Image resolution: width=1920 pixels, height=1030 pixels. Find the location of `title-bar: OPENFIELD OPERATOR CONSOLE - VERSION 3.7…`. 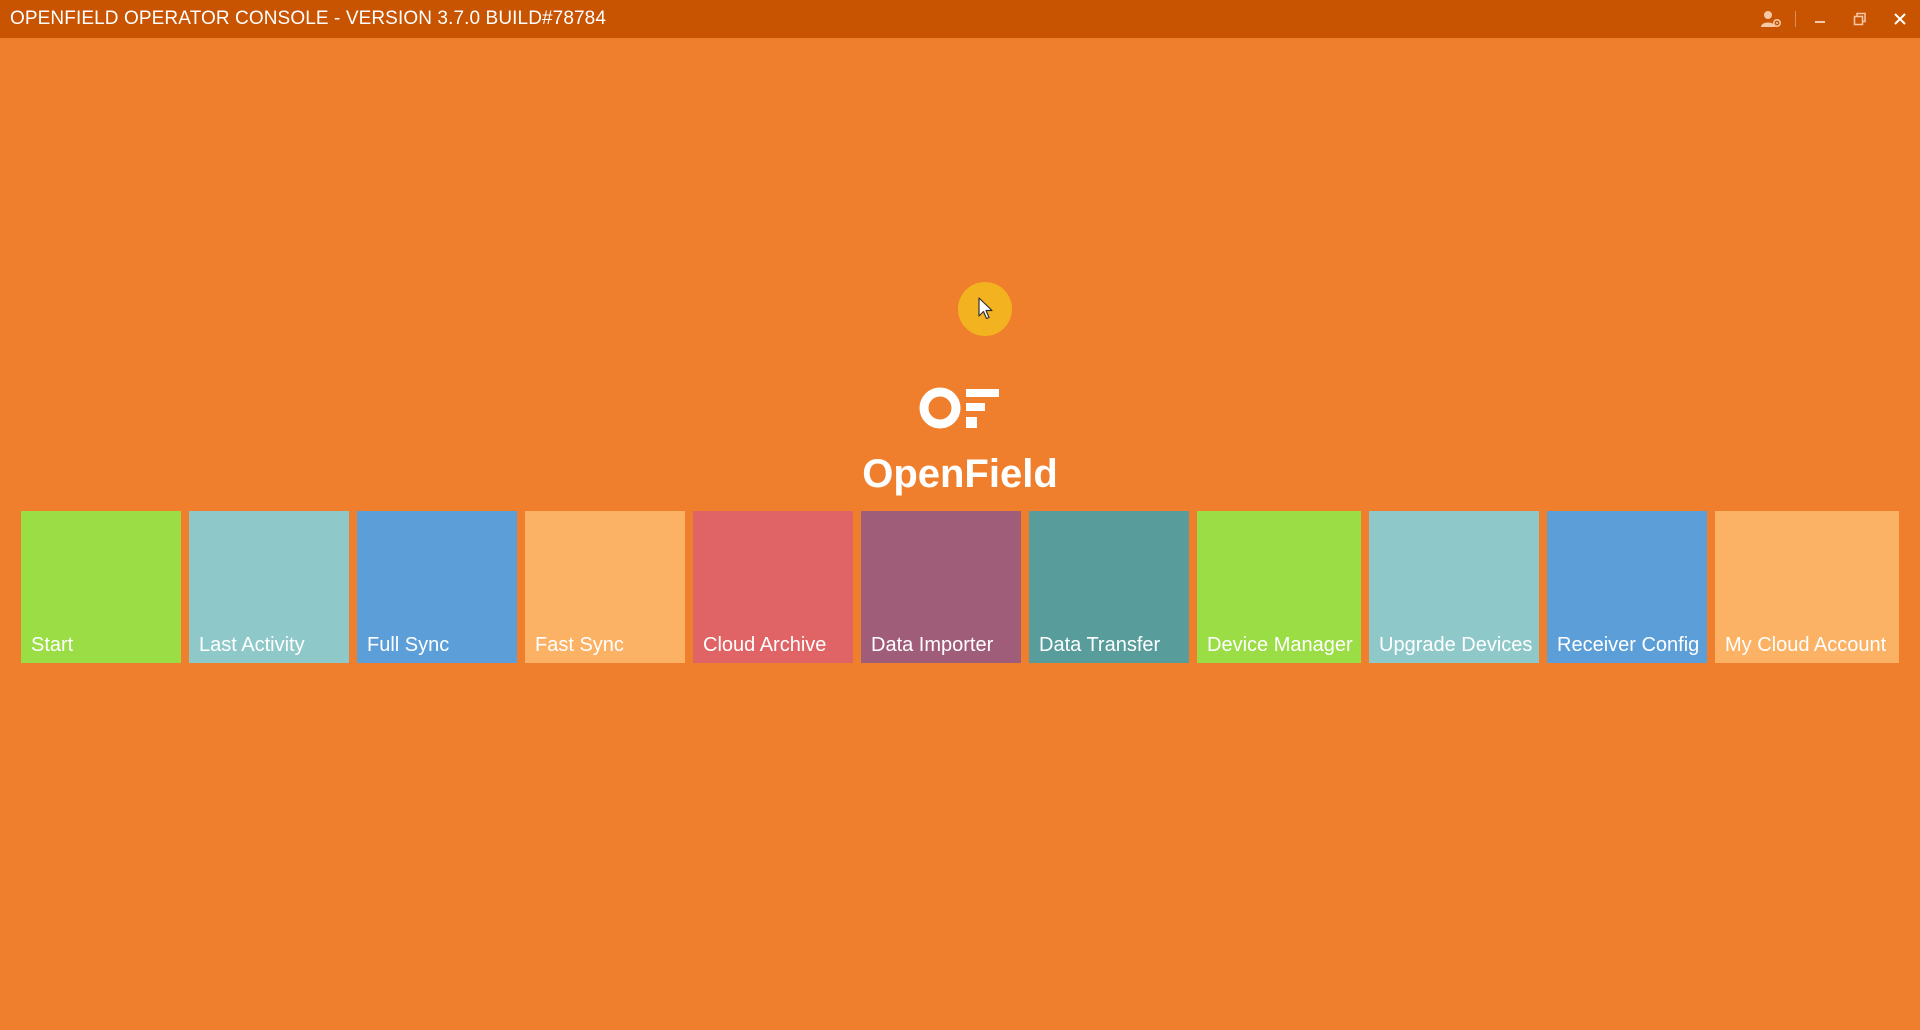

title-bar: OPENFIELD OPERATOR CONSOLE - VERSION 3.7… is located at coordinates (960, 19).